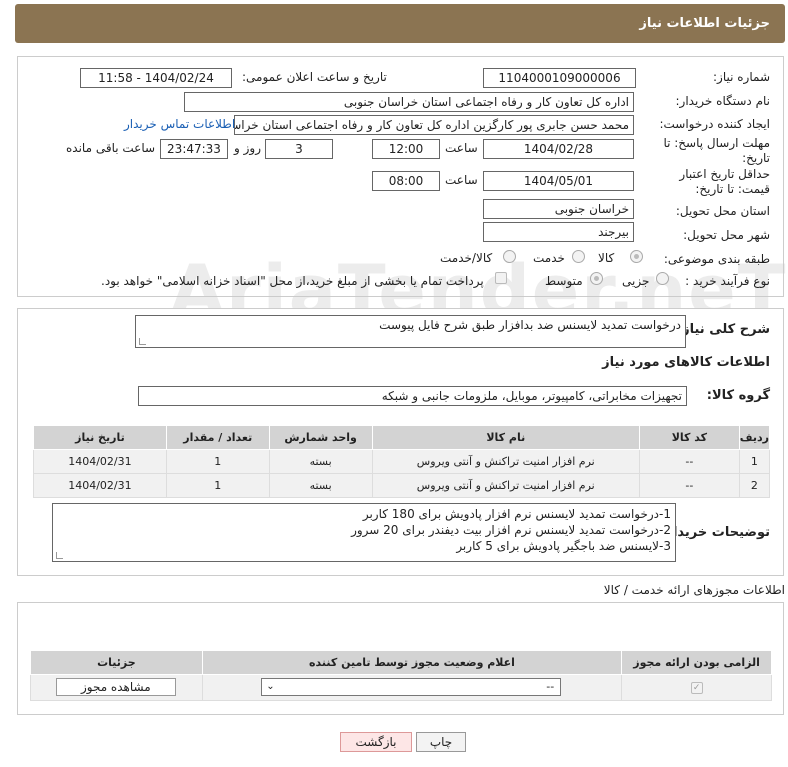 This screenshot has width=788, height=767. What do you see at coordinates (270, 686) in the screenshot?
I see `chevron-down-icon: ⌄` at bounding box center [270, 686].